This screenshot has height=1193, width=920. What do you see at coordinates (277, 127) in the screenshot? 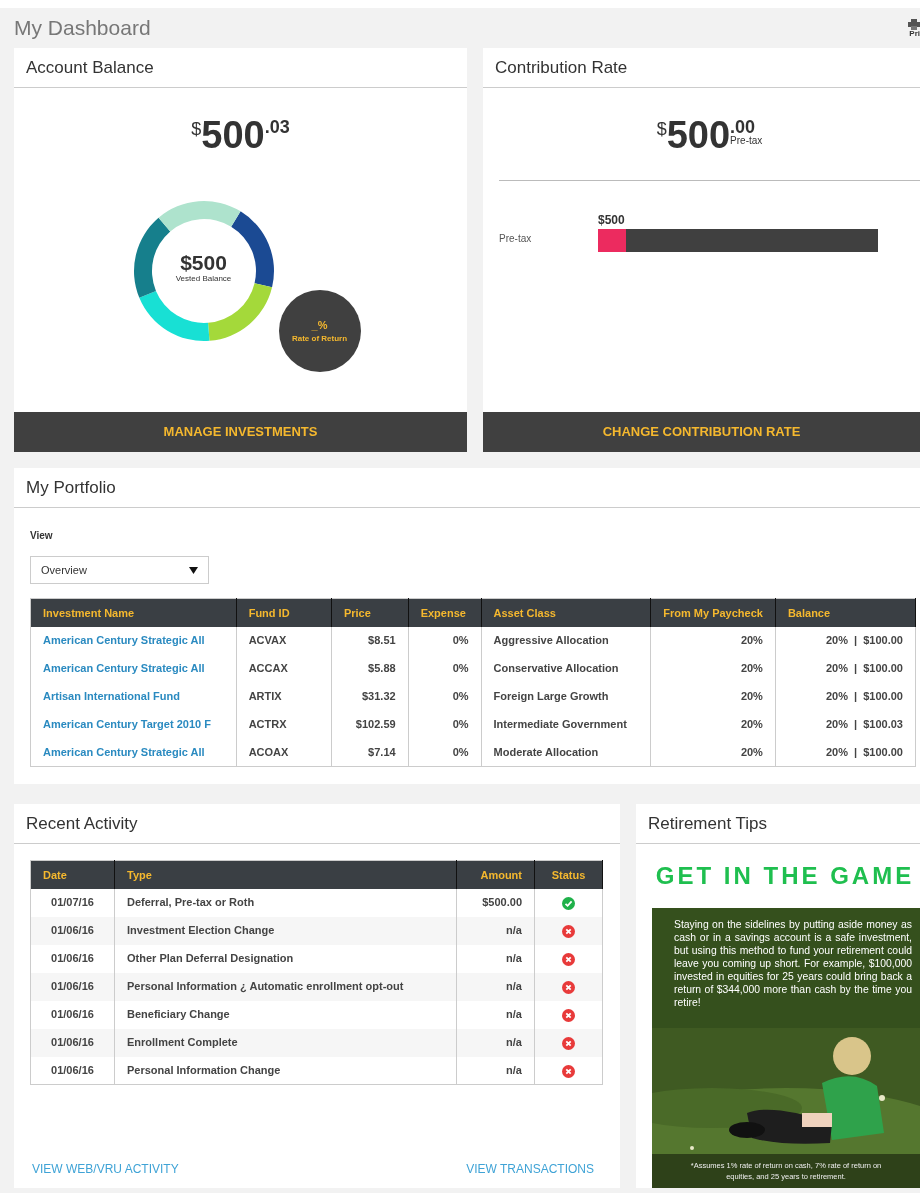
I see `cents-amount: .03` at bounding box center [277, 127].